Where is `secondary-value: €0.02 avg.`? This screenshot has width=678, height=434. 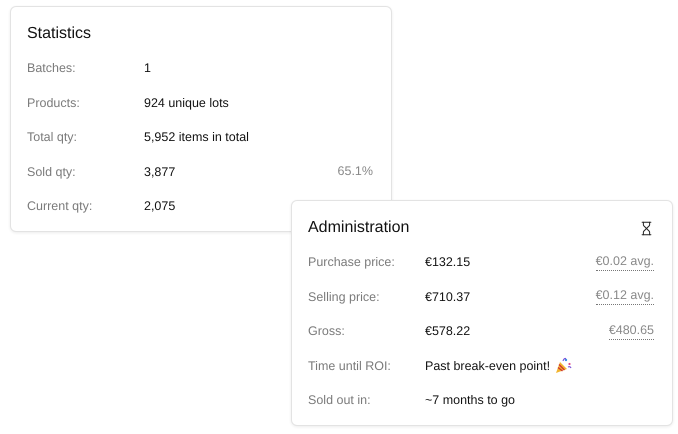
secondary-value: €0.02 avg. is located at coordinates (625, 262).